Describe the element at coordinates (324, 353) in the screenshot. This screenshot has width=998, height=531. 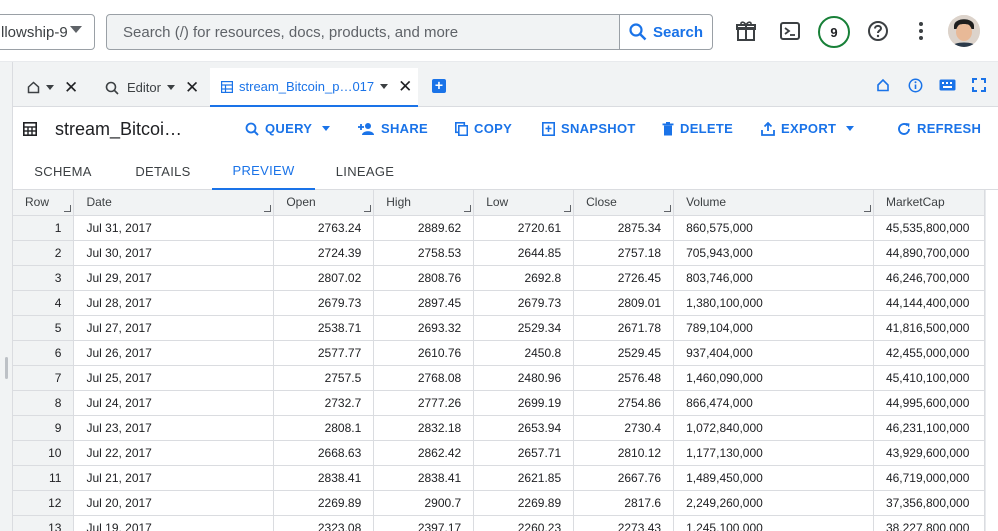
I see `table-cell-open: 2577.77` at that location.